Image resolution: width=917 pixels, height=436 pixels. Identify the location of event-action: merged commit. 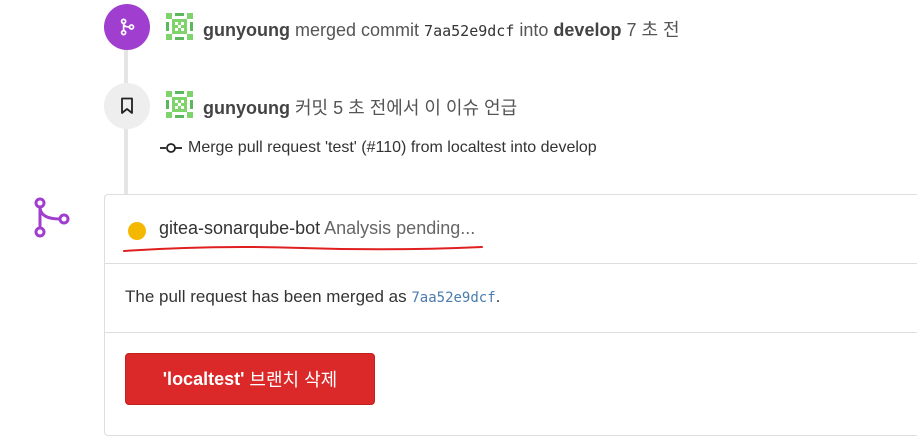
(357, 30).